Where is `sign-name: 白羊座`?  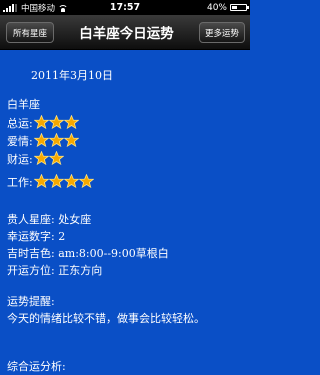
sign-name: 白羊座 is located at coordinates (23, 104).